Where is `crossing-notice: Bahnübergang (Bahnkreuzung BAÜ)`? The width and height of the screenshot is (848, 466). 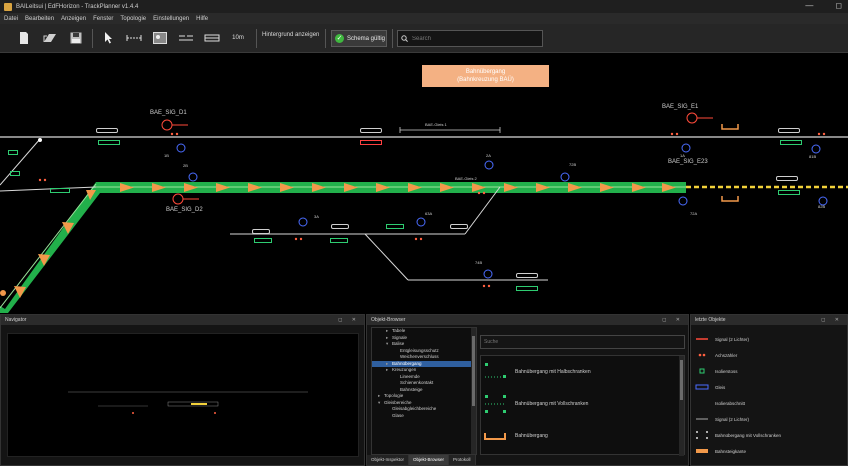 crossing-notice: Bahnübergang (Bahnkreuzung BAÜ) is located at coordinates (485, 76).